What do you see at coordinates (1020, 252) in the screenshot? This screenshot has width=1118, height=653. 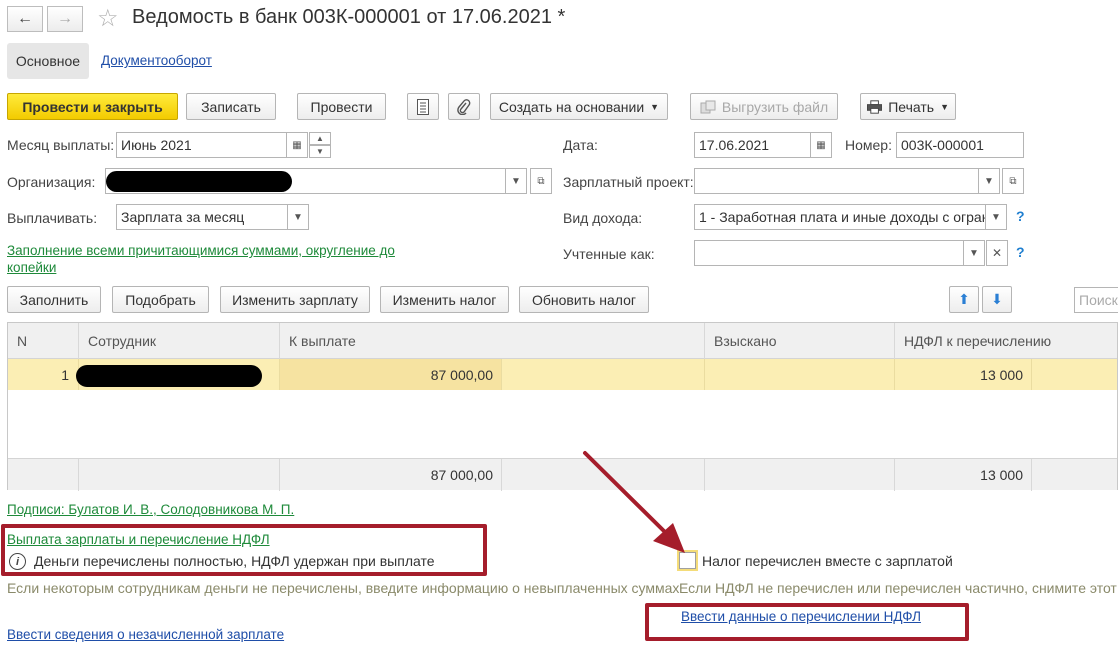 I see `counted-as-help-icon: ?` at bounding box center [1020, 252].